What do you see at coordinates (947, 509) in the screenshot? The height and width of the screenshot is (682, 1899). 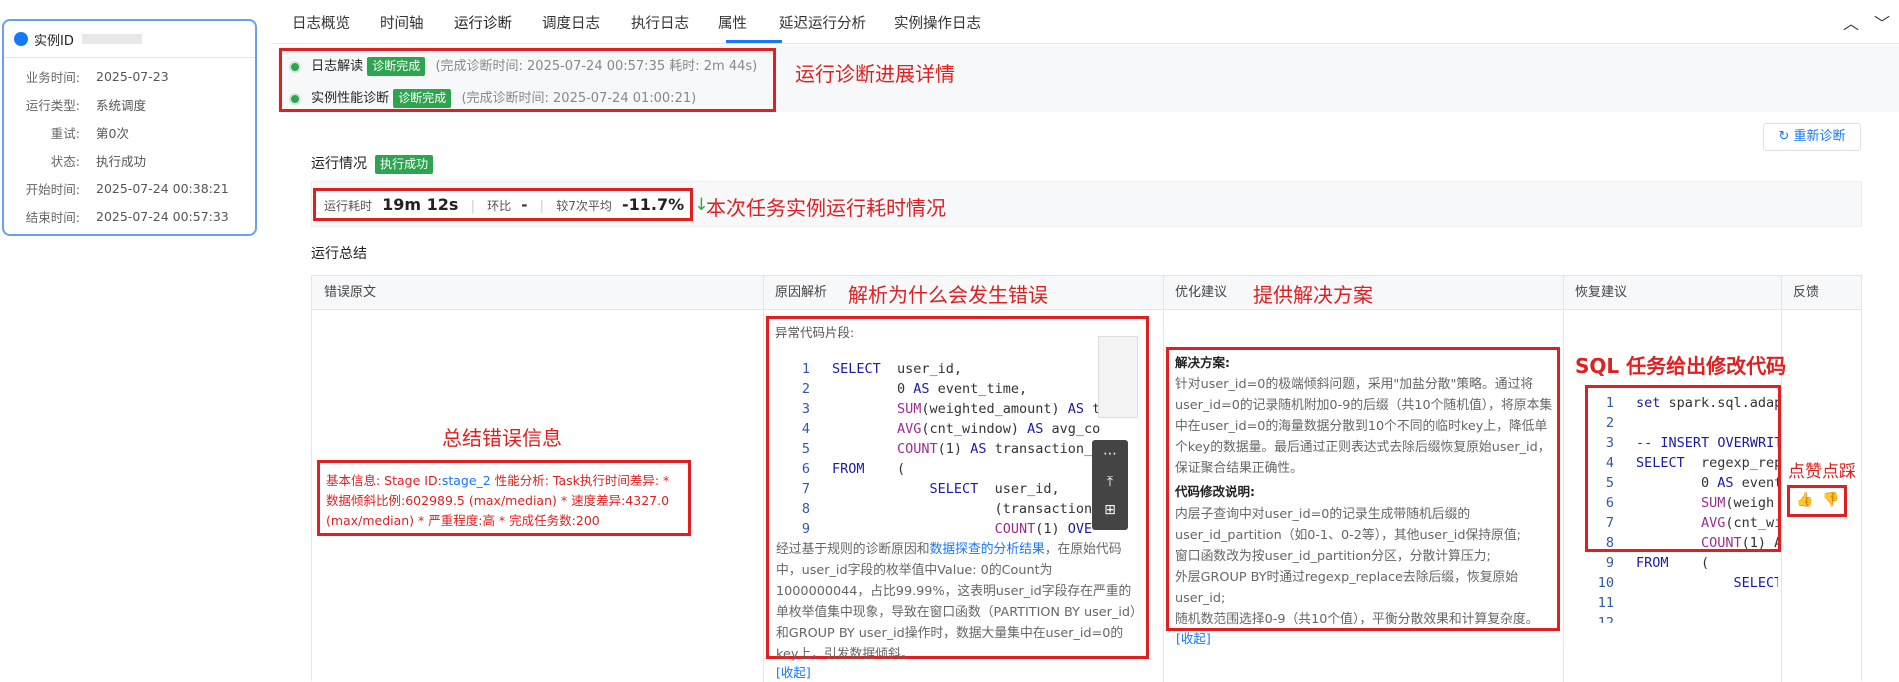 I see `code-line: 8 (transaction` at bounding box center [947, 509].